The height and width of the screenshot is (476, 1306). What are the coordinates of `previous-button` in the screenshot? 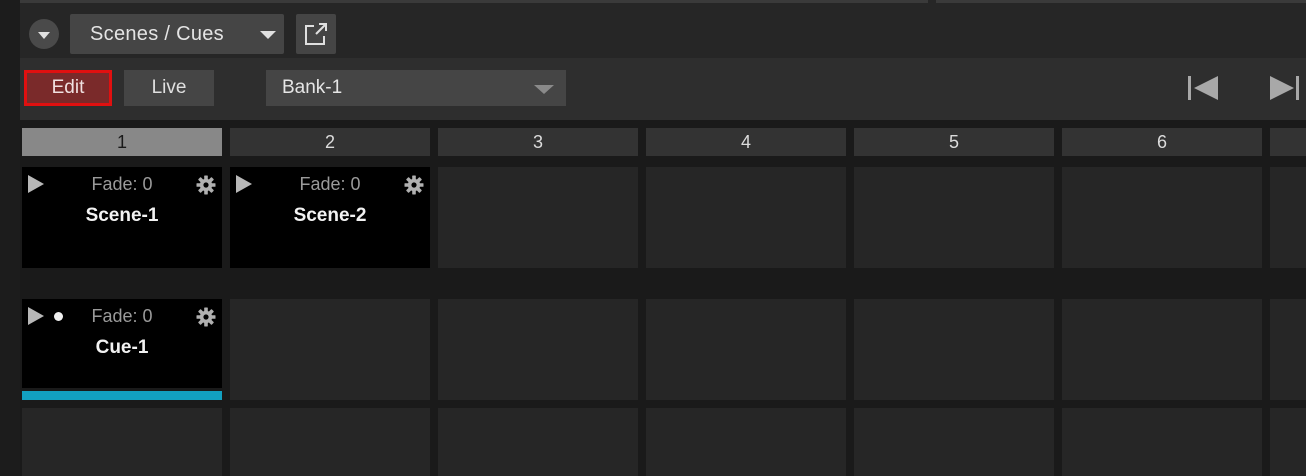 It's located at (1202, 88).